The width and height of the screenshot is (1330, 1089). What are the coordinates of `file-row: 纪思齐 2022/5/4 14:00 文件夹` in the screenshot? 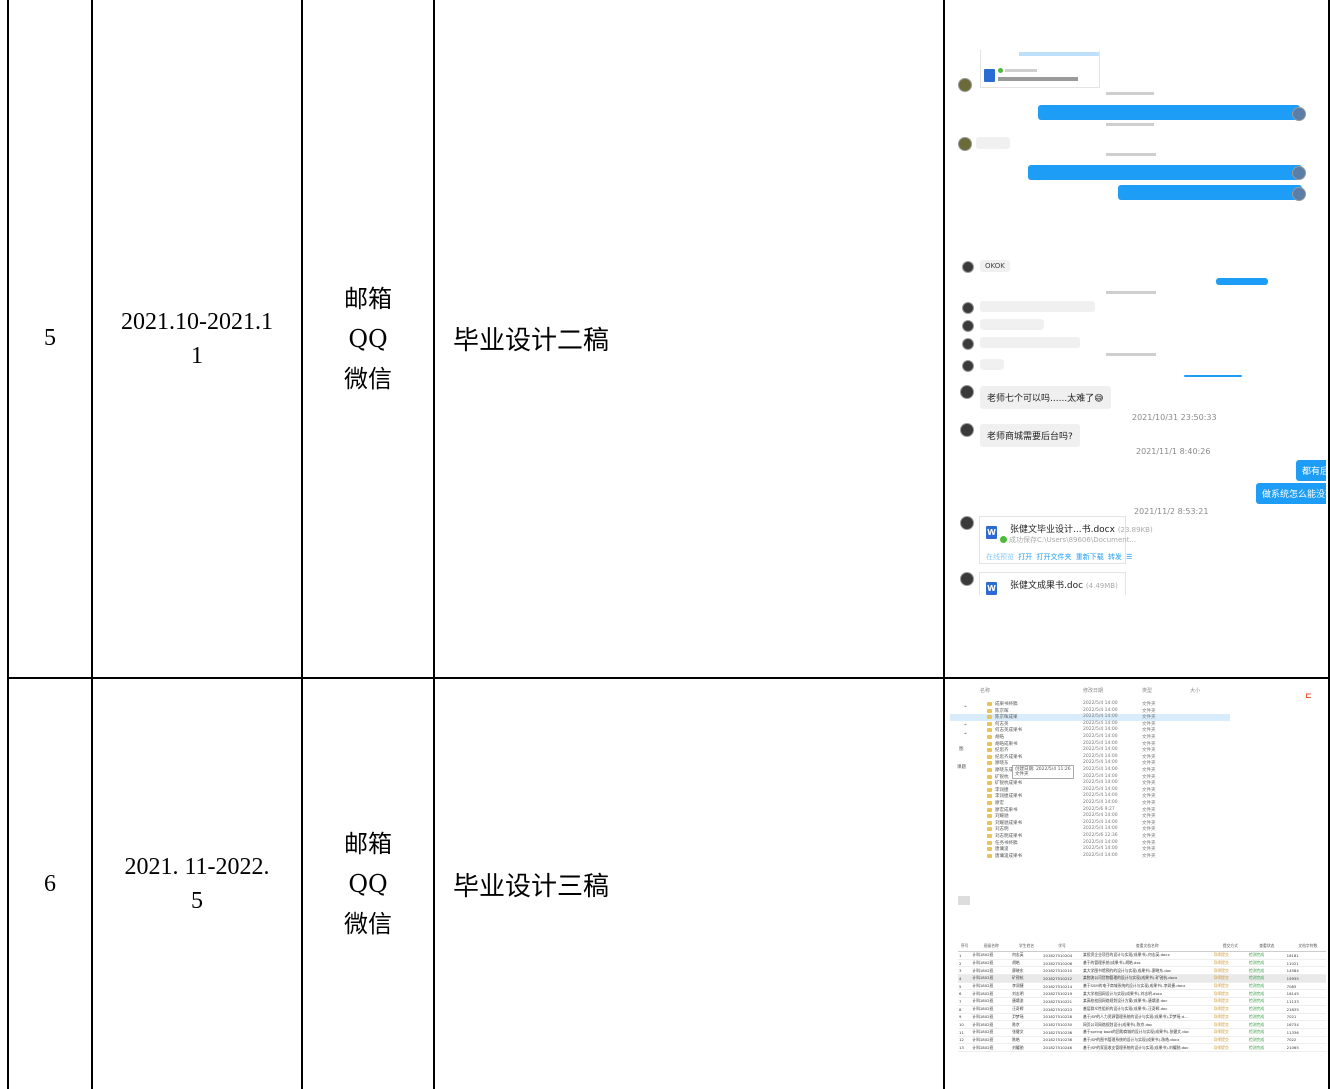 It's located at (1090, 750).